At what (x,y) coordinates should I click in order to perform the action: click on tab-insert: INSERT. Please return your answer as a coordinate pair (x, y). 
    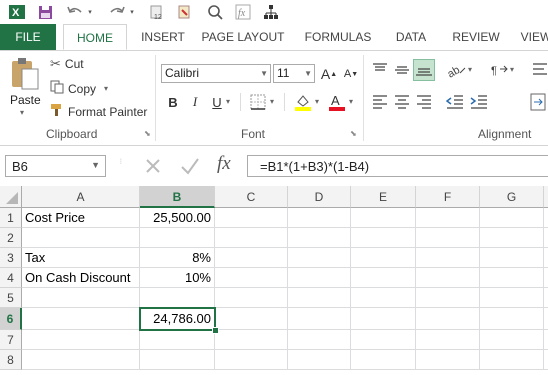
    Looking at the image, I should click on (163, 37).